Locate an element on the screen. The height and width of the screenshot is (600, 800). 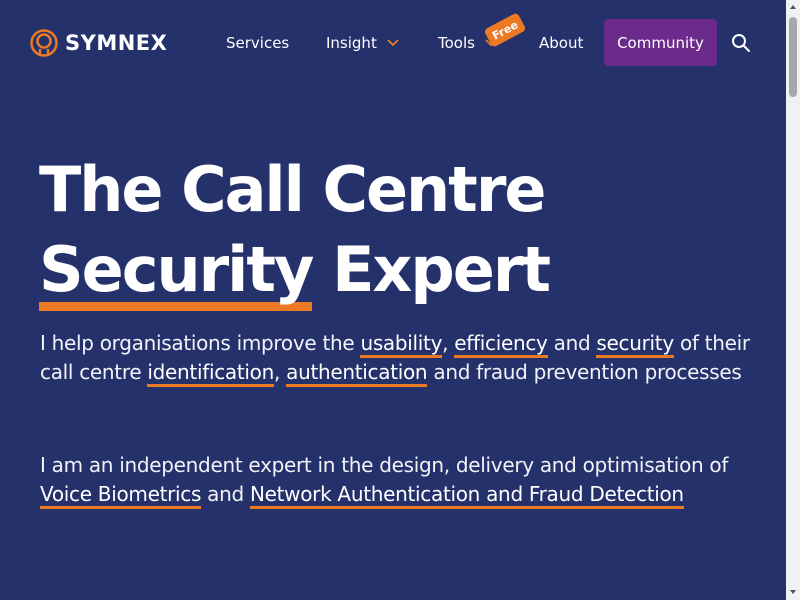
chevron-down-icon is located at coordinates (393, 42).